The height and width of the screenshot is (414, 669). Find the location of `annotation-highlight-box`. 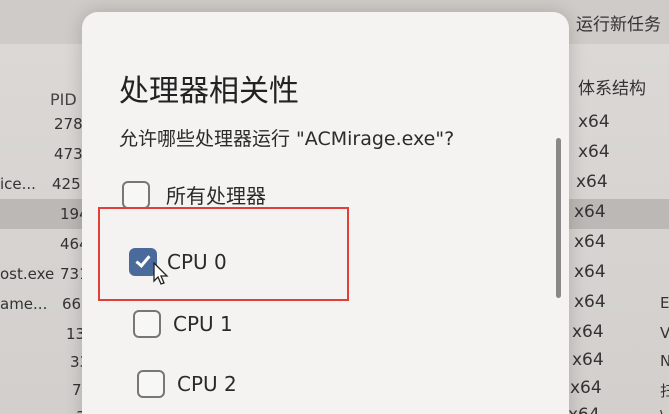

annotation-highlight-box is located at coordinates (223, 254).